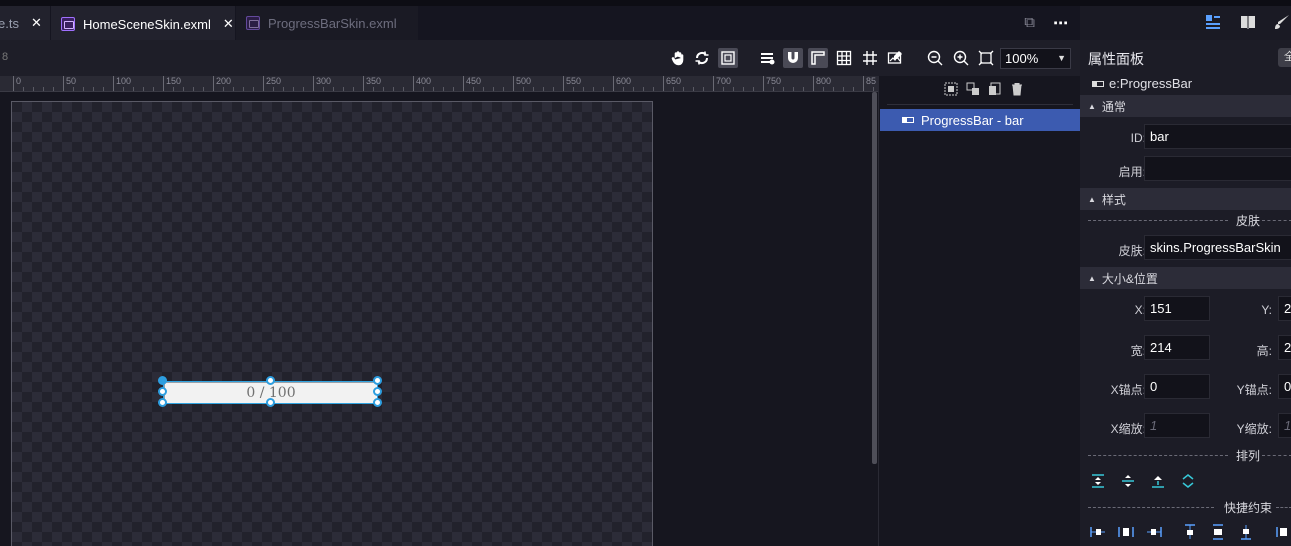  What do you see at coordinates (1284, 425) in the screenshot?
I see `y-scale-field: 1` at bounding box center [1284, 425].